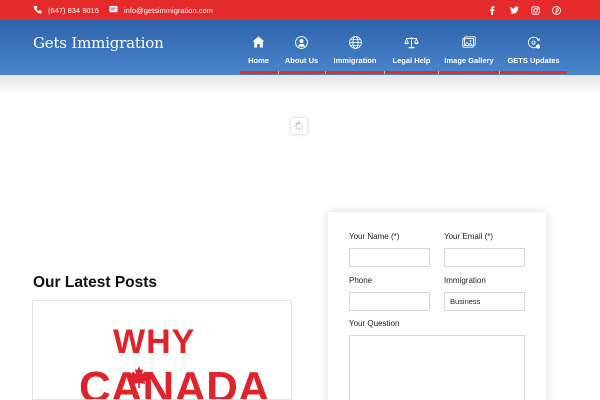 This screenshot has height=400, width=600. I want to click on email-contact: info@getsimmigration.com, so click(161, 10).